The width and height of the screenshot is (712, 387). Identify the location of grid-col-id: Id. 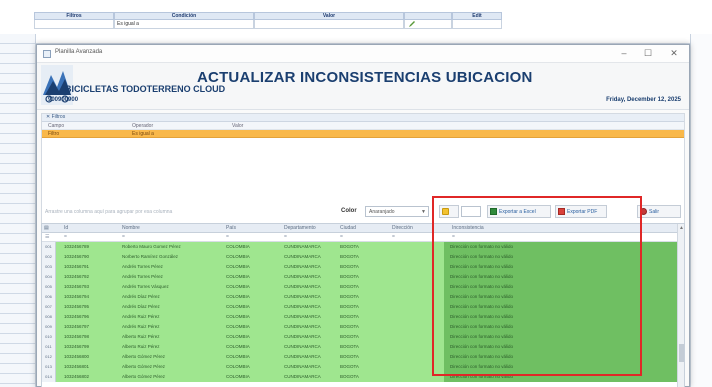
(66, 228).